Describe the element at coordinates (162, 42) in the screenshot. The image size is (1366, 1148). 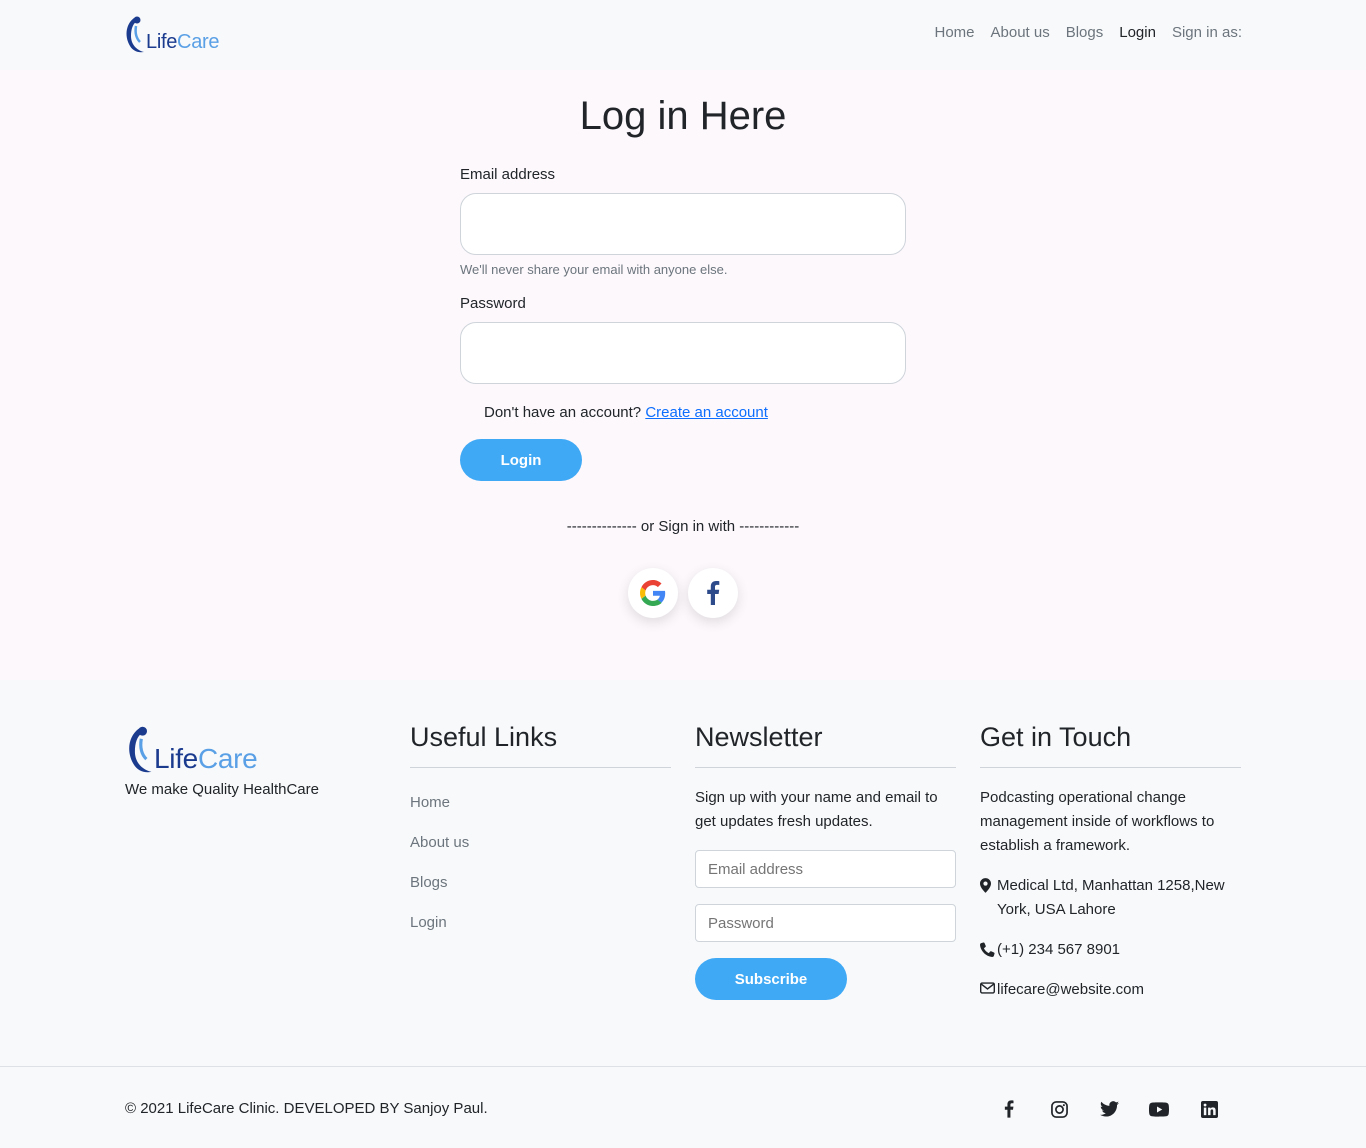
I see `brand-life: Life` at that location.